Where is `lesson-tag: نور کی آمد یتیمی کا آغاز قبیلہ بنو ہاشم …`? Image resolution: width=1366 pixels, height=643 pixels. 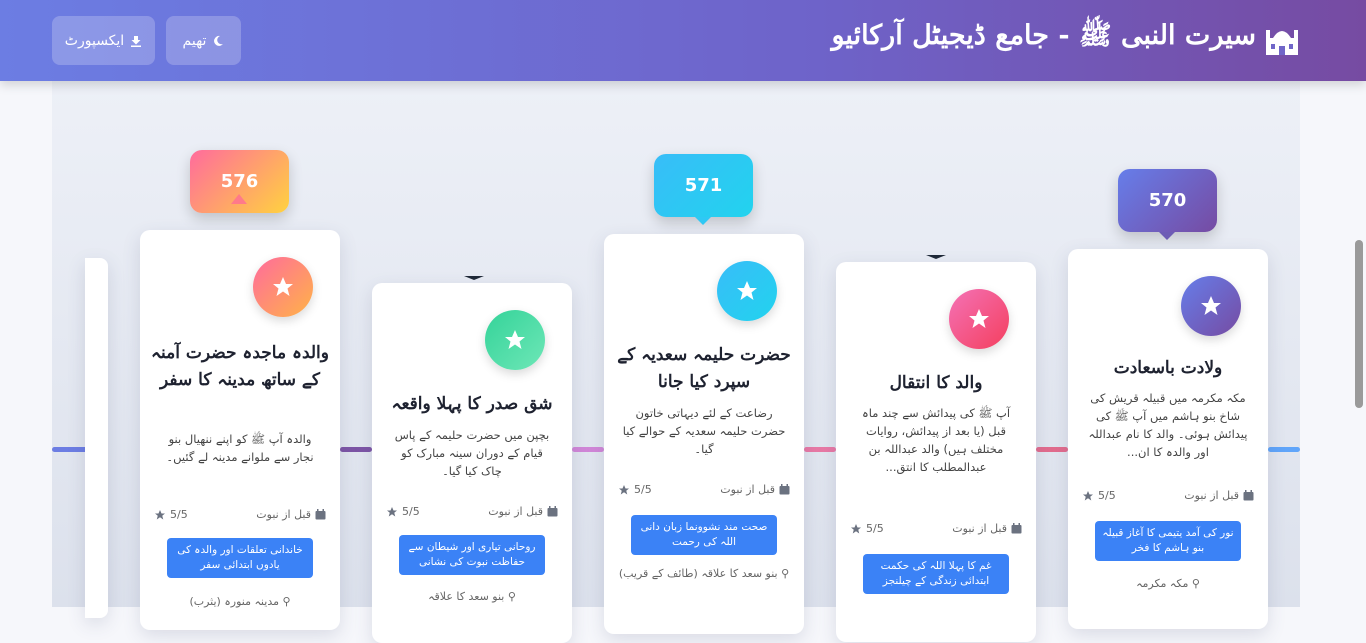 lesson-tag: نور کی آمد یتیمی کا آغاز قبیلہ بنو ہاشم … is located at coordinates (1168, 541).